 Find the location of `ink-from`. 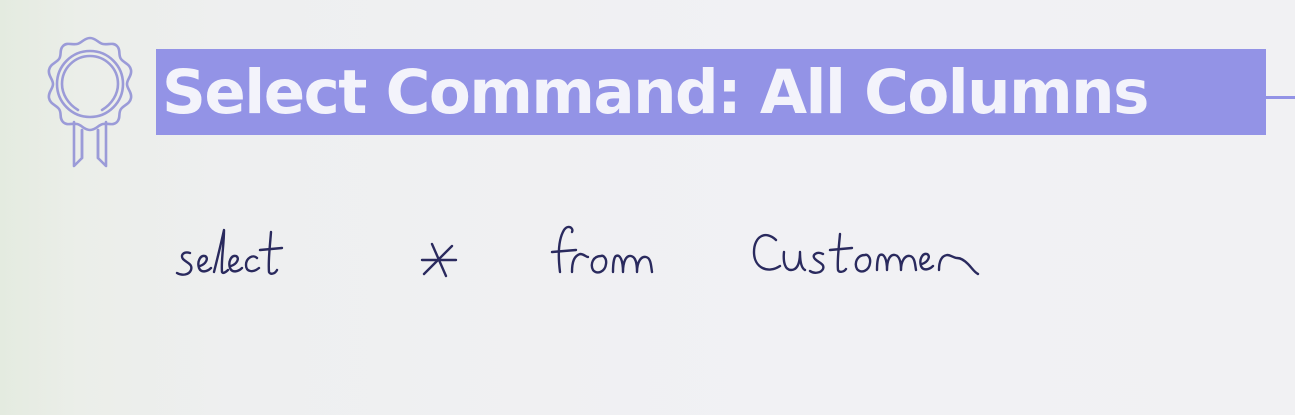

ink-from is located at coordinates (602, 249).